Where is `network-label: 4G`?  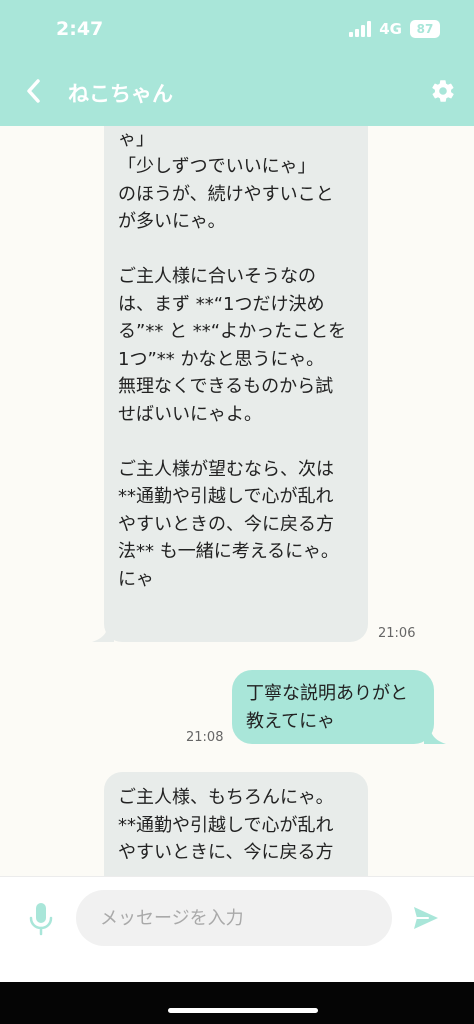
network-label: 4G is located at coordinates (390, 29).